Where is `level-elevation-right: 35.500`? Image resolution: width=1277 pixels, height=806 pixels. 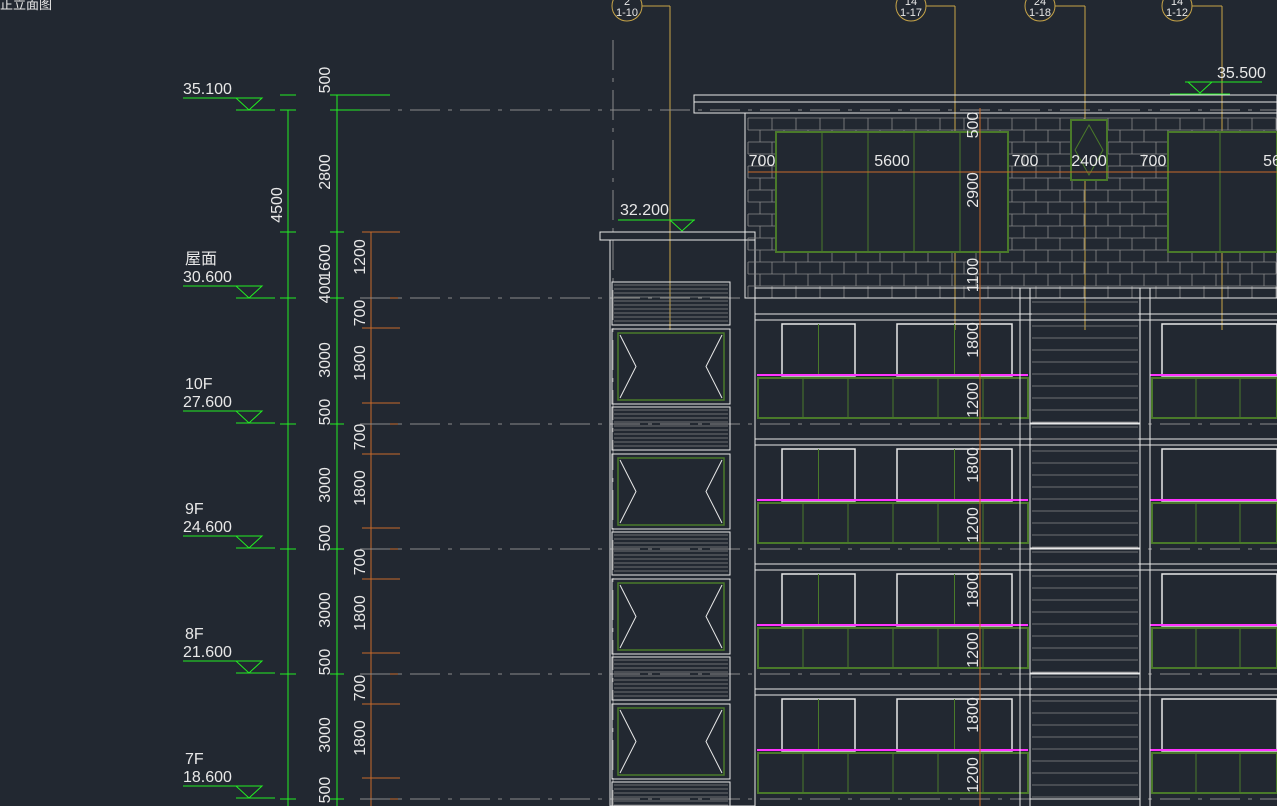 level-elevation-right: 35.500 is located at coordinates (1241, 73).